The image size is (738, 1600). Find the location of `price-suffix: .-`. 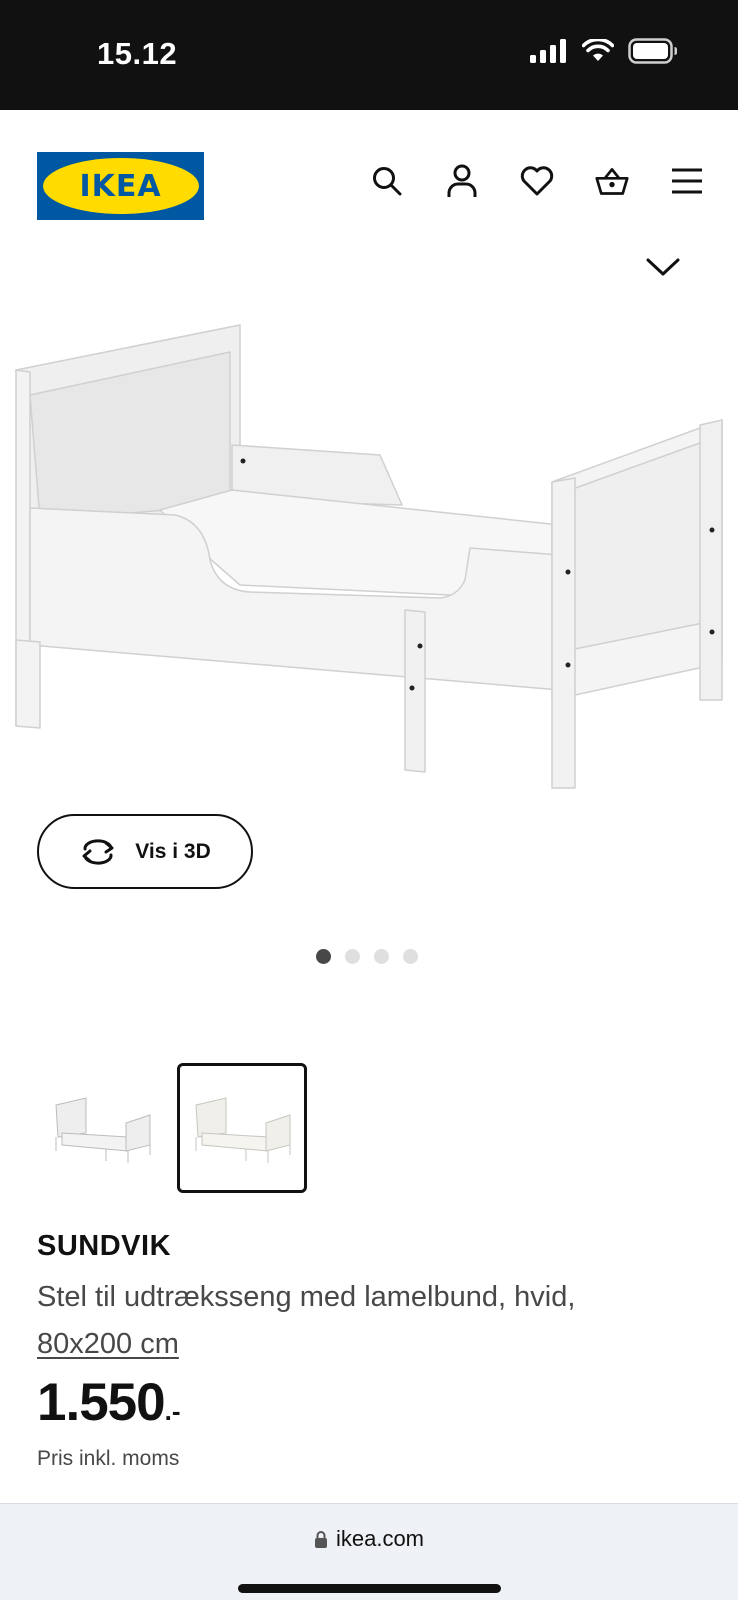

price-suffix: .- is located at coordinates (172, 1411).